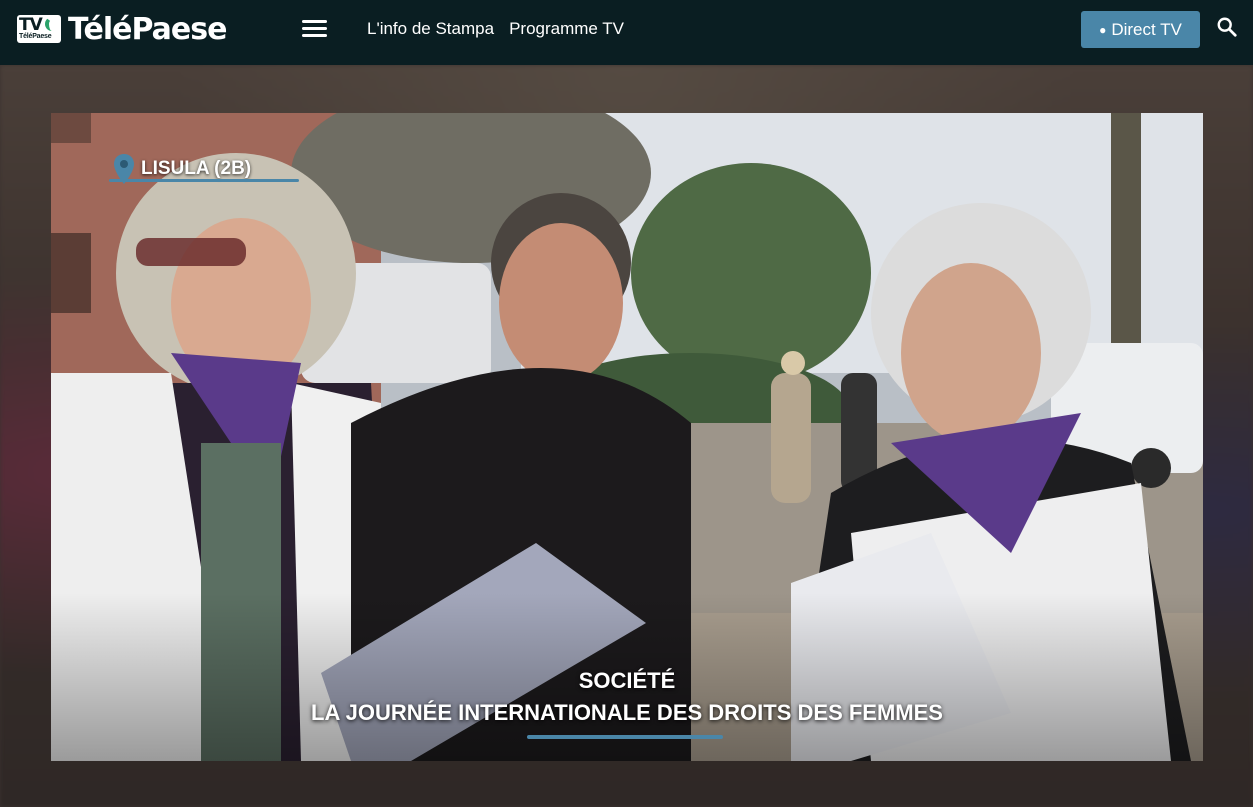 The height and width of the screenshot is (807, 1253). I want to click on hero-category: SOCIÉTÉ, so click(627, 680).